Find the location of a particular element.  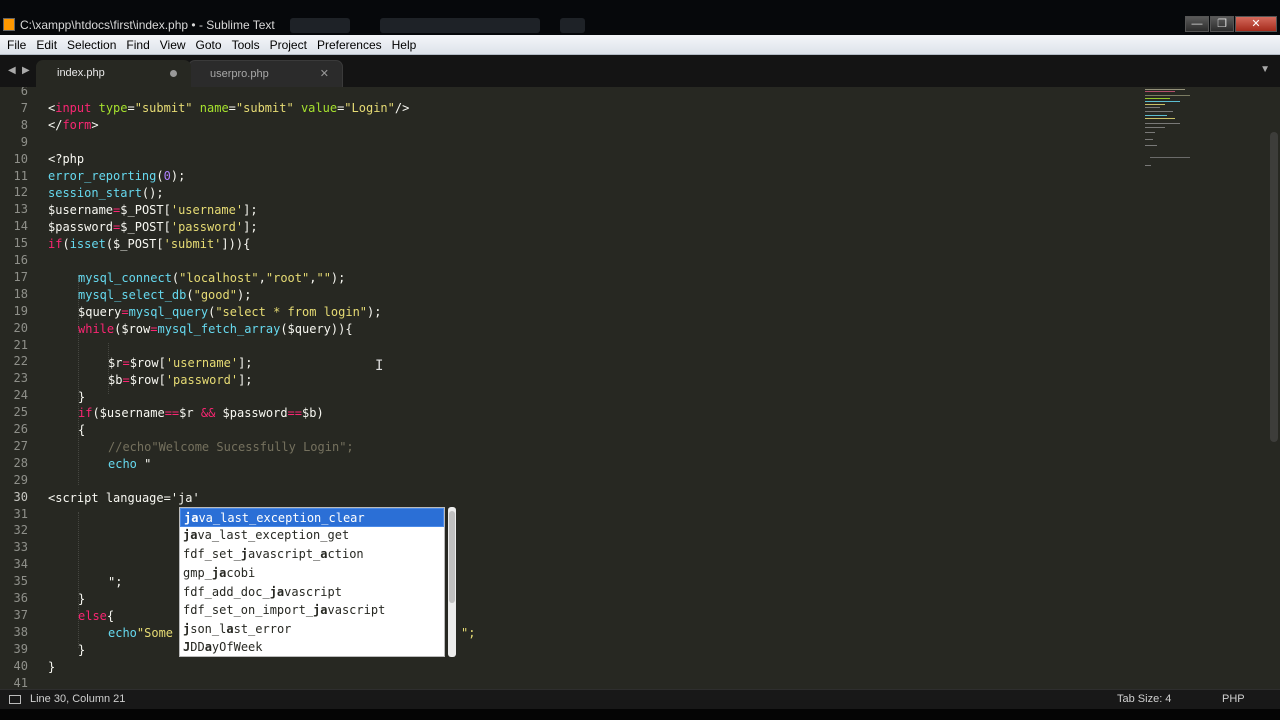

autocomplete-item: fdf_set_javascript_action is located at coordinates (312, 554).